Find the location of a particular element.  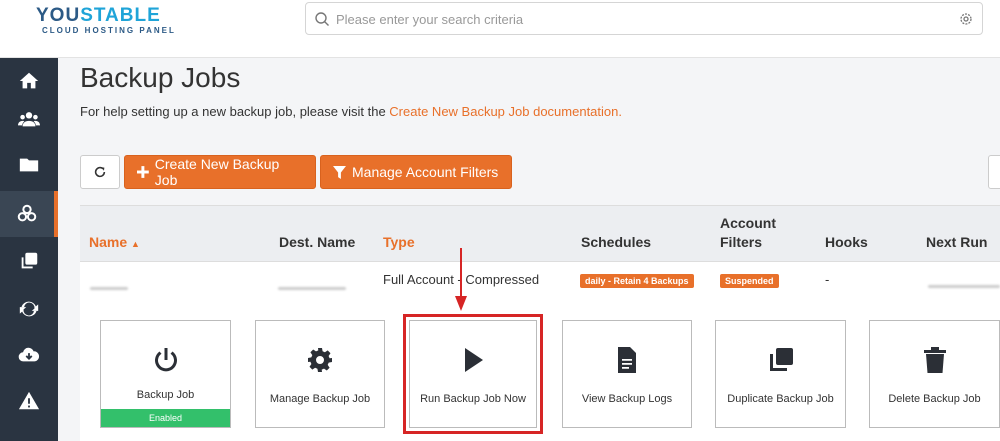

brand-subtitle: CLOUD HOSTING PANEL is located at coordinates (109, 30).